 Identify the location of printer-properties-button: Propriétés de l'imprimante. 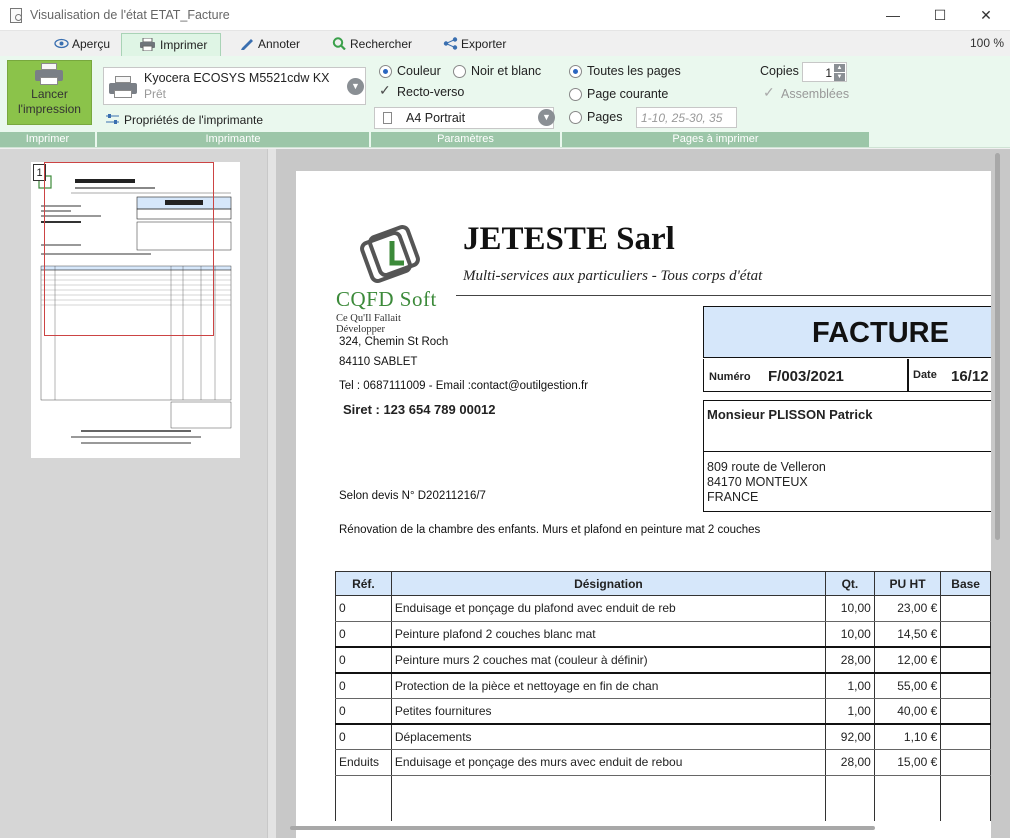
(184, 120).